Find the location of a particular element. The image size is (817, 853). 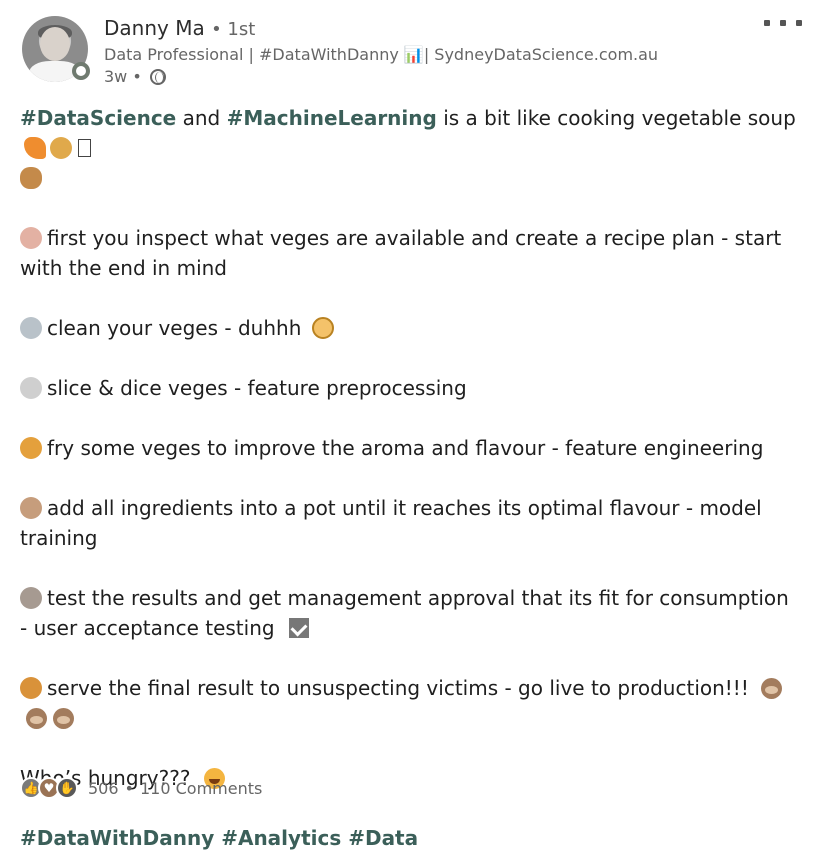

carrot-icon is located at coordinates (35, 148).